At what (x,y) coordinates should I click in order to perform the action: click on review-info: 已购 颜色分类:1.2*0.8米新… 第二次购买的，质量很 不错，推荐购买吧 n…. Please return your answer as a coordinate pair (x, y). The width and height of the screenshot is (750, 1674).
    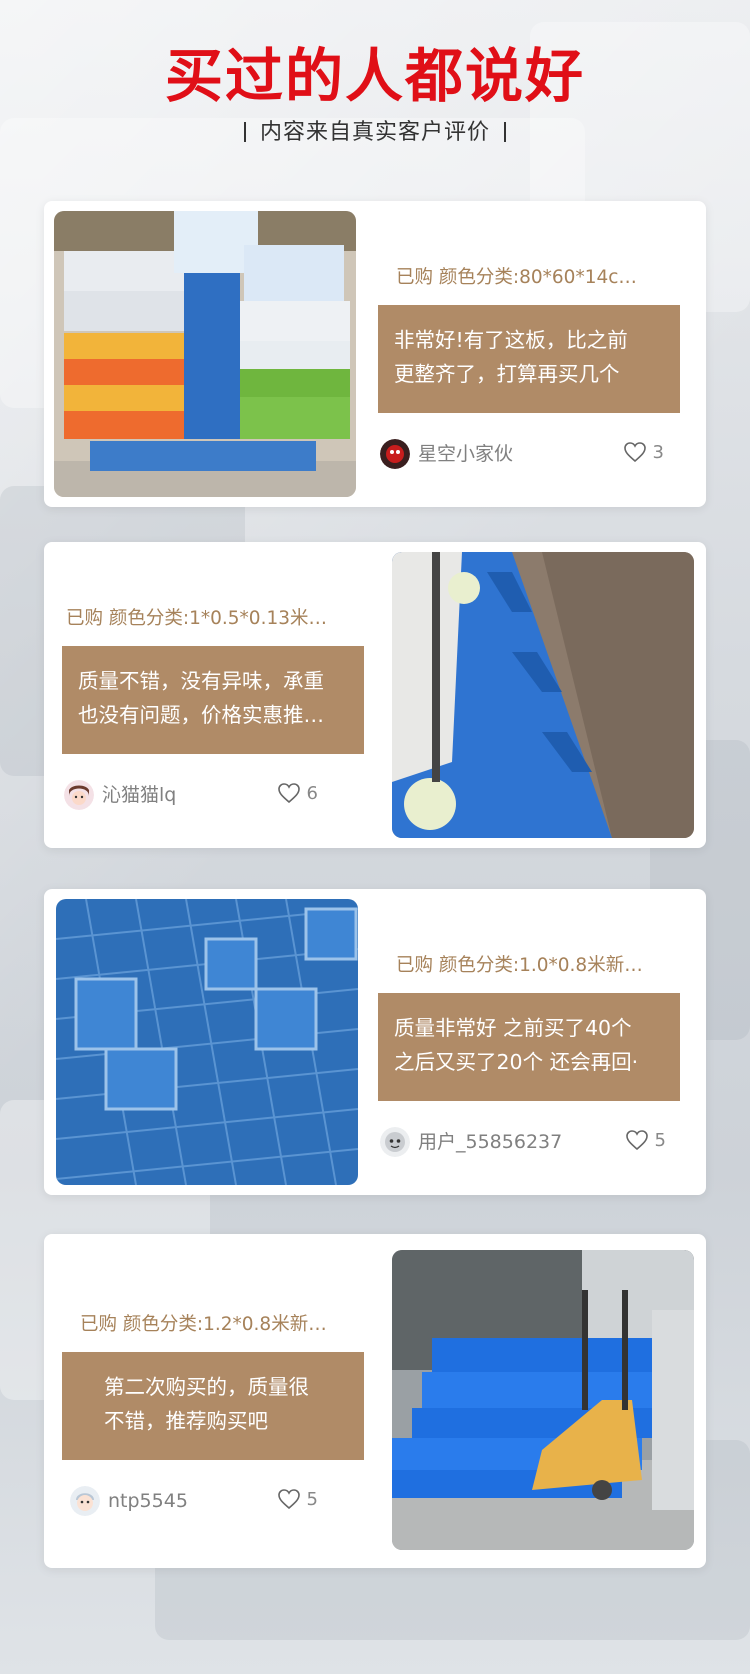
    Looking at the image, I should click on (217, 1401).